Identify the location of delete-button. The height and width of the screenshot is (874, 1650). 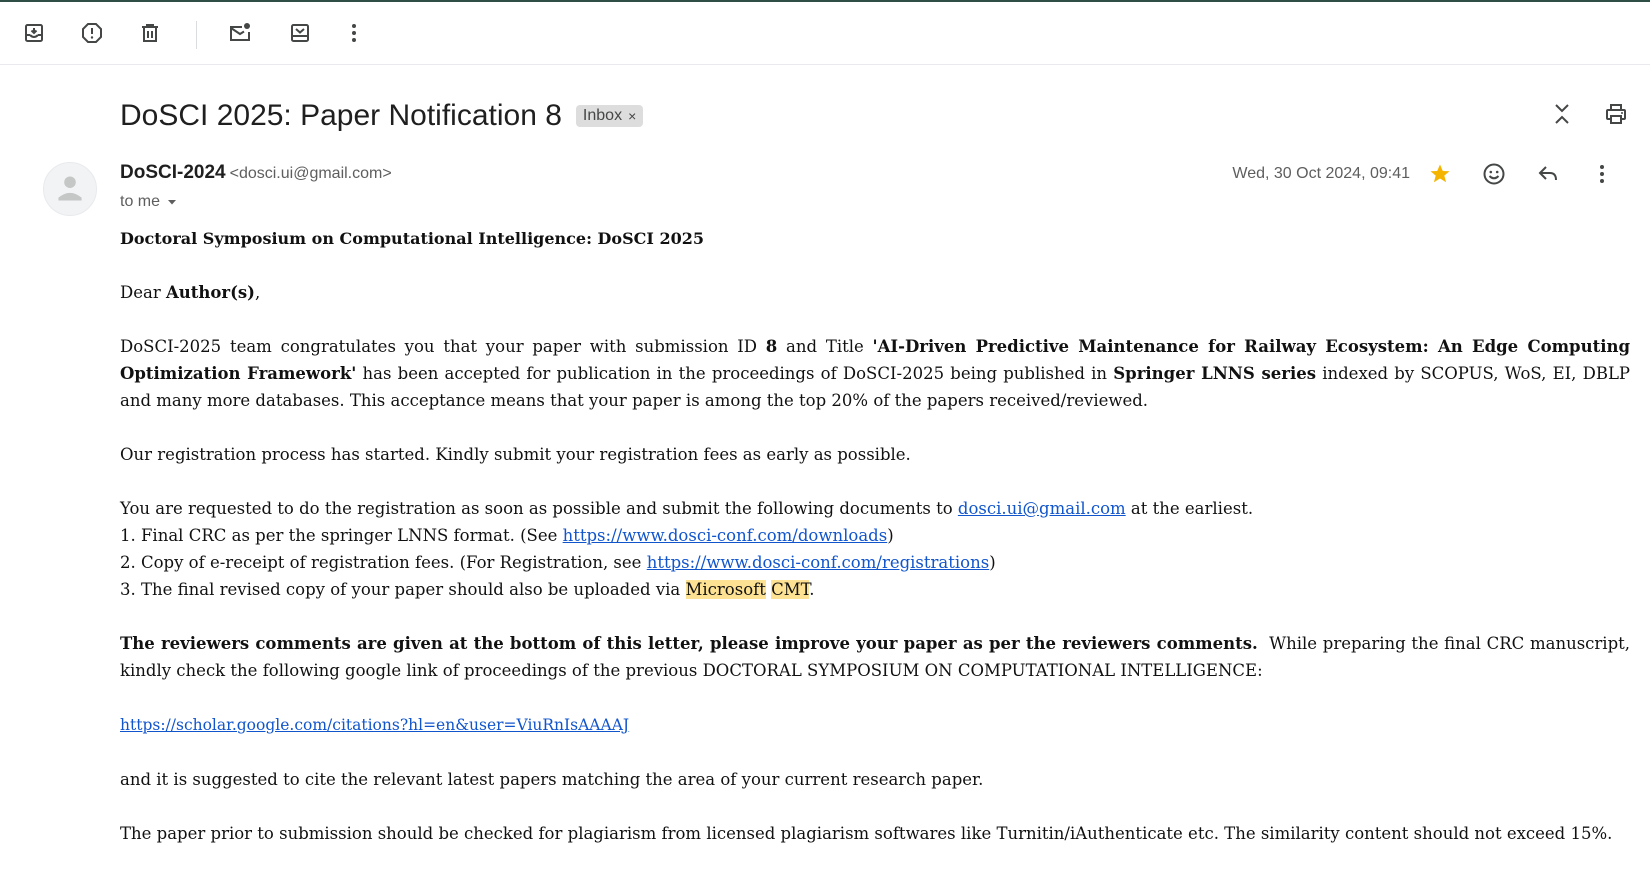
(150, 33).